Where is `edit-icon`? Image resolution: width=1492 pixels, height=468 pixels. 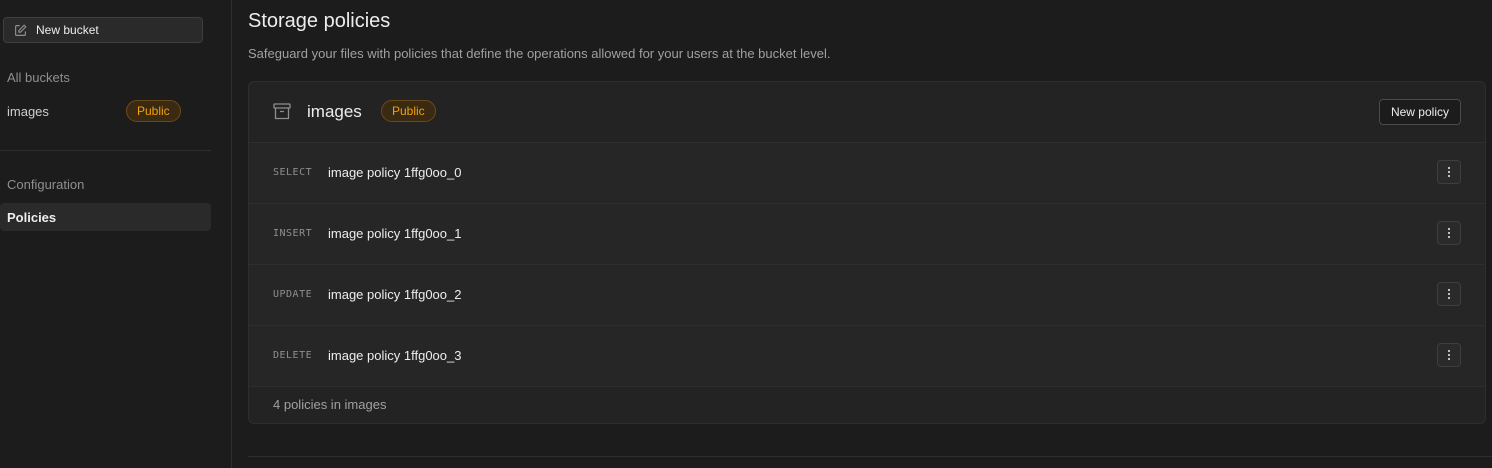
edit-icon is located at coordinates (21, 29).